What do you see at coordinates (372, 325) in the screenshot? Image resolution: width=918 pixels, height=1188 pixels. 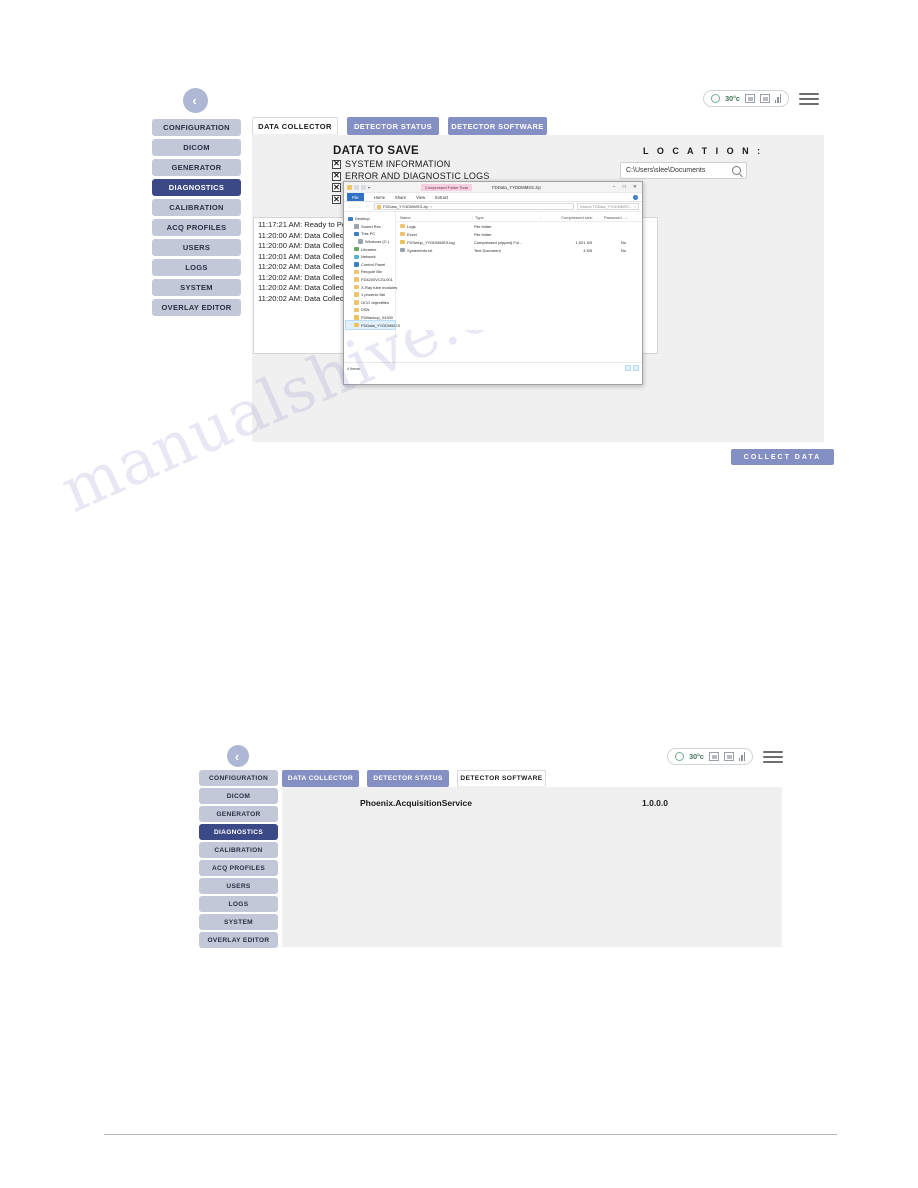 I see `tree-item-selected: FDData_YYDDMMSS` at bounding box center [372, 325].